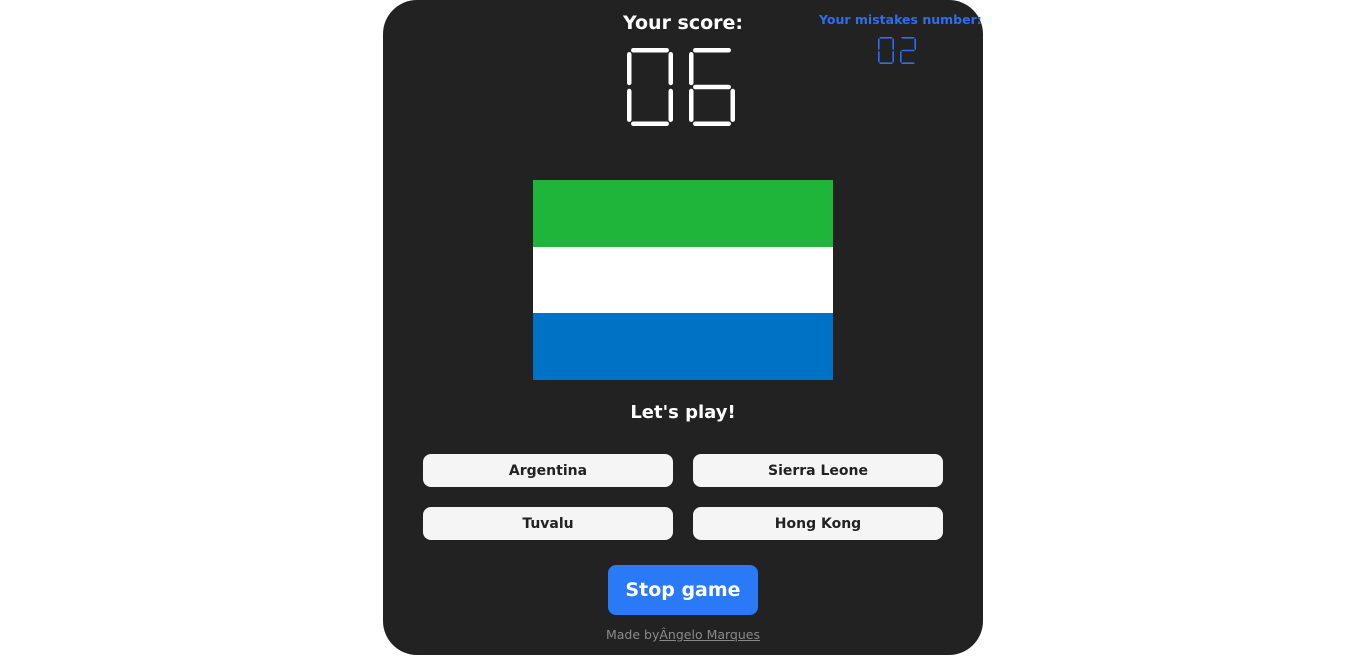 Image resolution: width=1366 pixels, height=657 pixels. Describe the element at coordinates (683, 590) in the screenshot. I see `stop-game-button: Stop game` at that location.